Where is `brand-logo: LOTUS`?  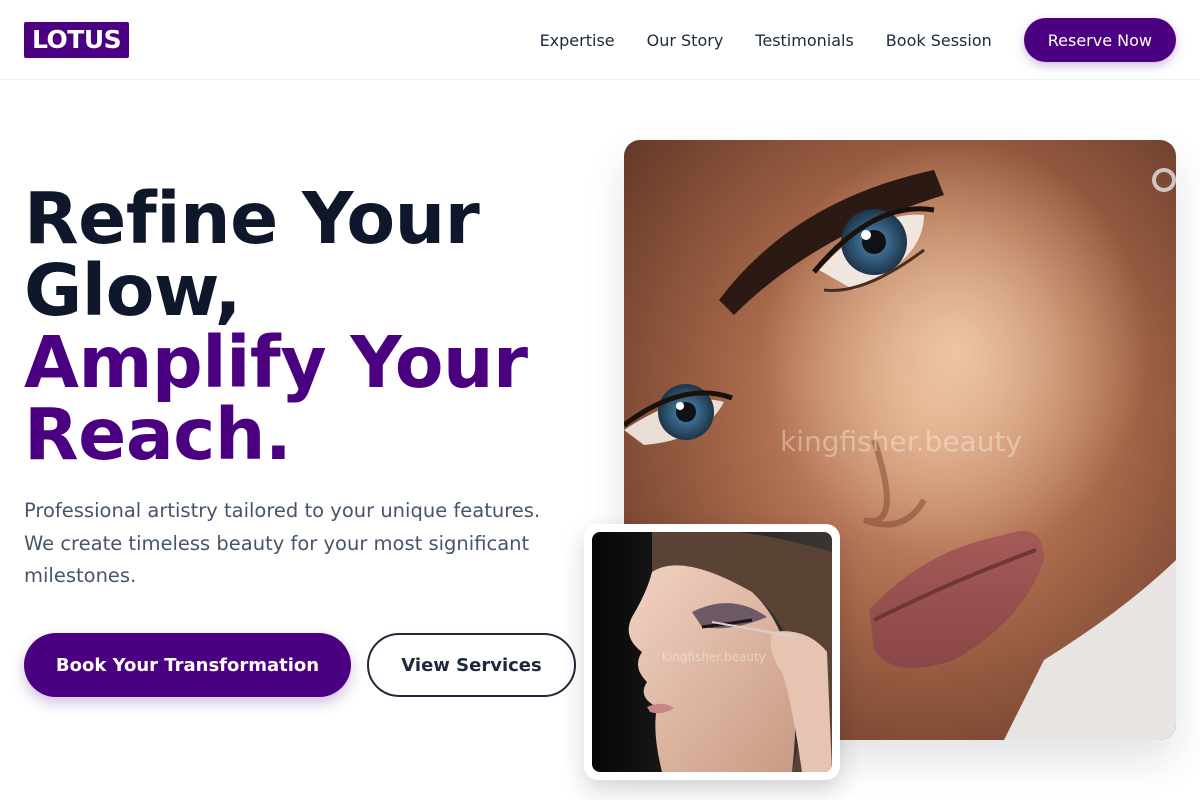 brand-logo: LOTUS is located at coordinates (77, 40).